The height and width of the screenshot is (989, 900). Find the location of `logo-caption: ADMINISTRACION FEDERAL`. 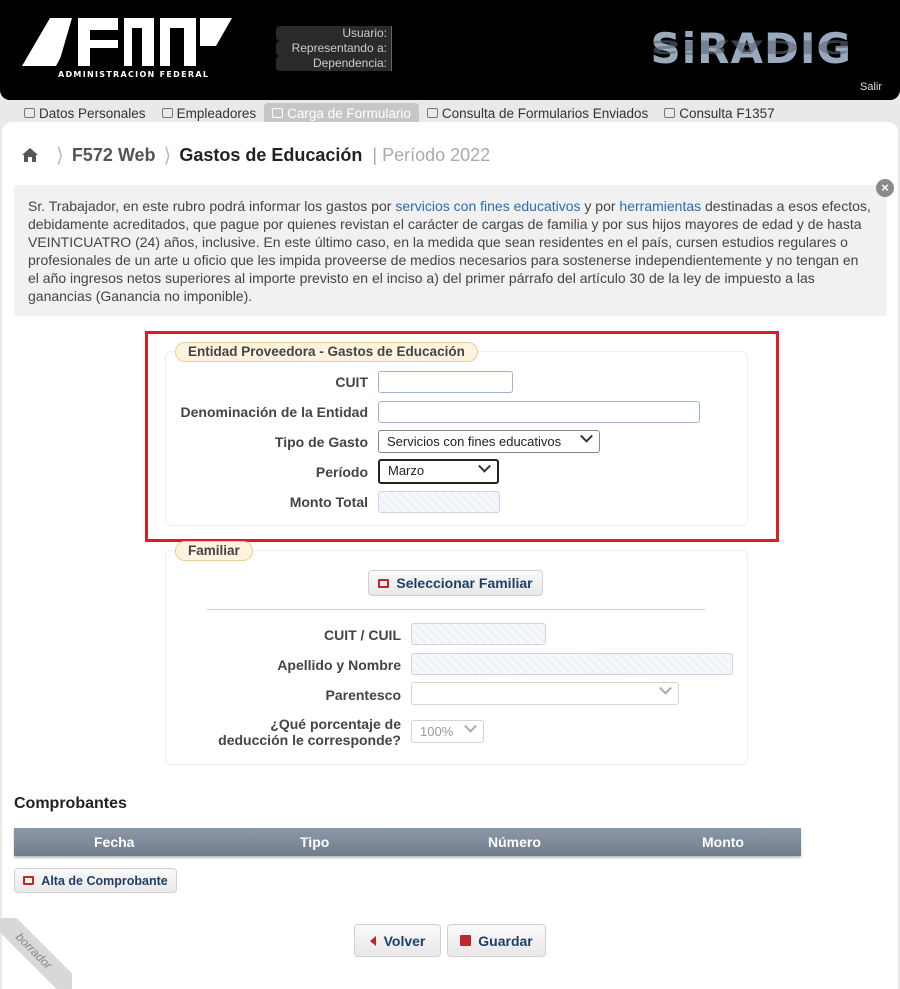

logo-caption: ADMINISTRACION FEDERAL is located at coordinates (134, 74).